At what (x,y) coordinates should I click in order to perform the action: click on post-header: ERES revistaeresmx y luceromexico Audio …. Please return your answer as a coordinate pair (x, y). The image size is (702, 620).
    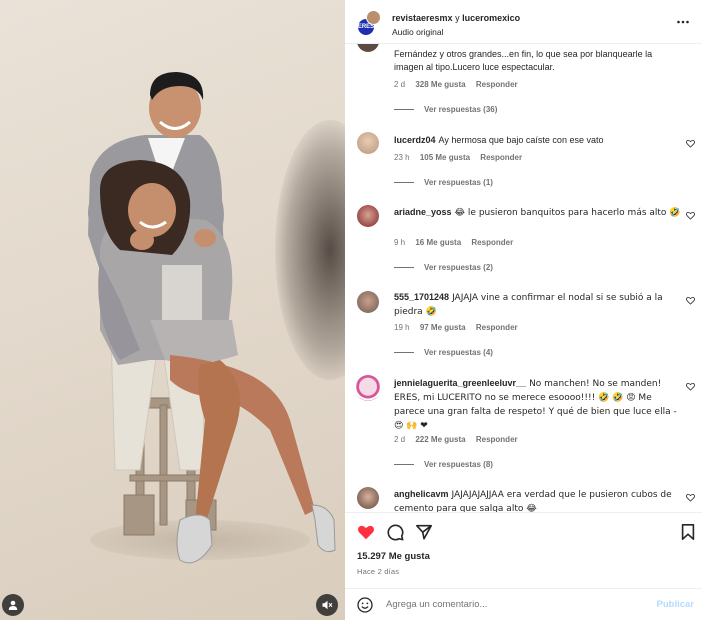
    Looking at the image, I should click on (523, 22).